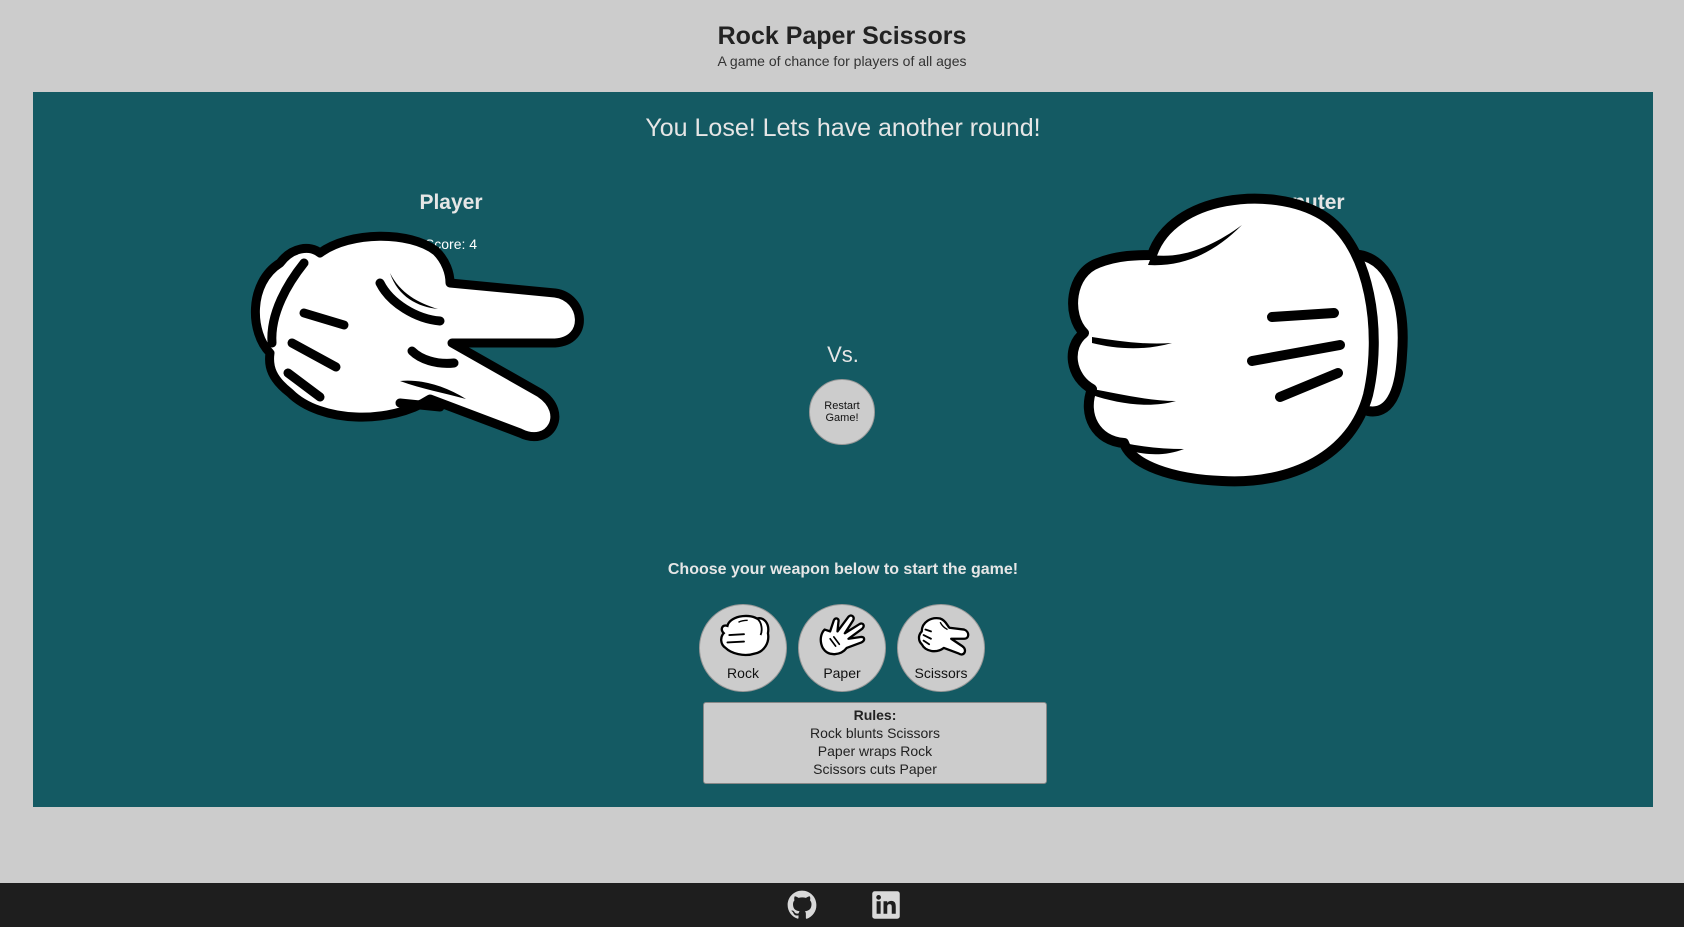 Image resolution: width=1684 pixels, height=927 pixels. I want to click on result-message: You Lose! Lets have another round!, so click(843, 128).